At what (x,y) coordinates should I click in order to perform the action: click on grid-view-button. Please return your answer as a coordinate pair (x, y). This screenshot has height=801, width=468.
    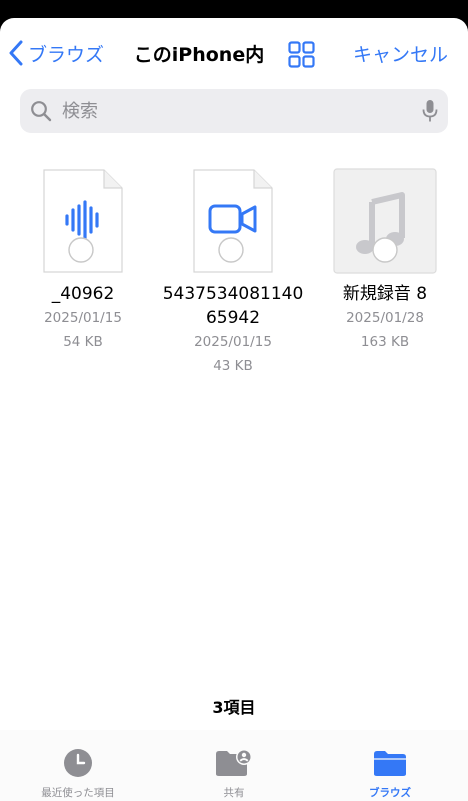
    Looking at the image, I should click on (301, 54).